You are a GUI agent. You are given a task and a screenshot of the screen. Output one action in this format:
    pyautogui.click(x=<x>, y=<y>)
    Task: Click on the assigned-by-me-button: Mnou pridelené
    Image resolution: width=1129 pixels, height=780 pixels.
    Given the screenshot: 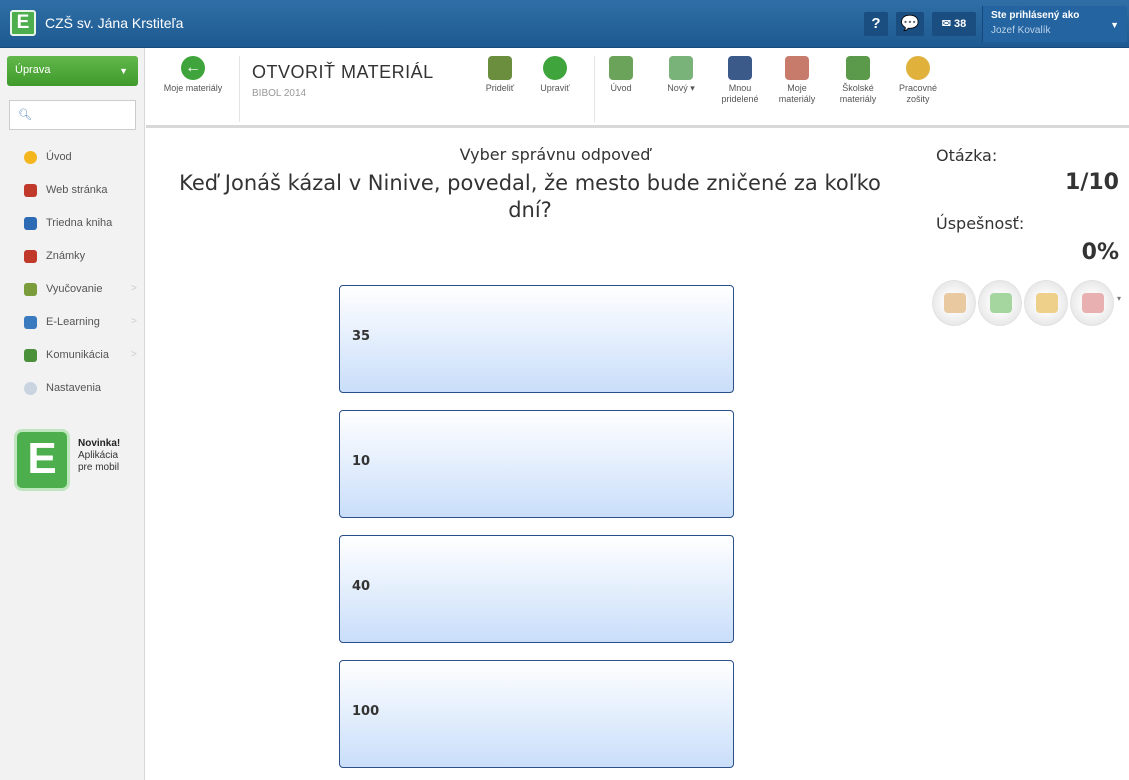 What is the action you would take?
    pyautogui.click(x=740, y=88)
    